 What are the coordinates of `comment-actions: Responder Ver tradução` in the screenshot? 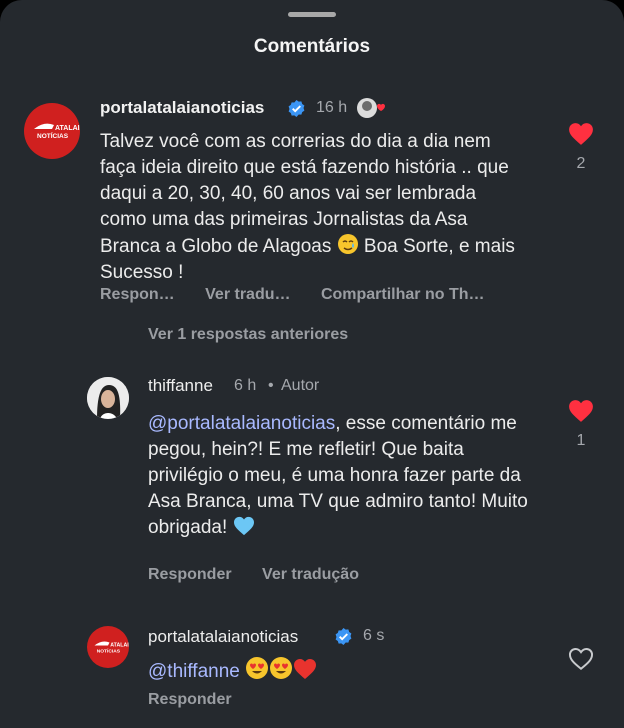 It's located at (266, 575).